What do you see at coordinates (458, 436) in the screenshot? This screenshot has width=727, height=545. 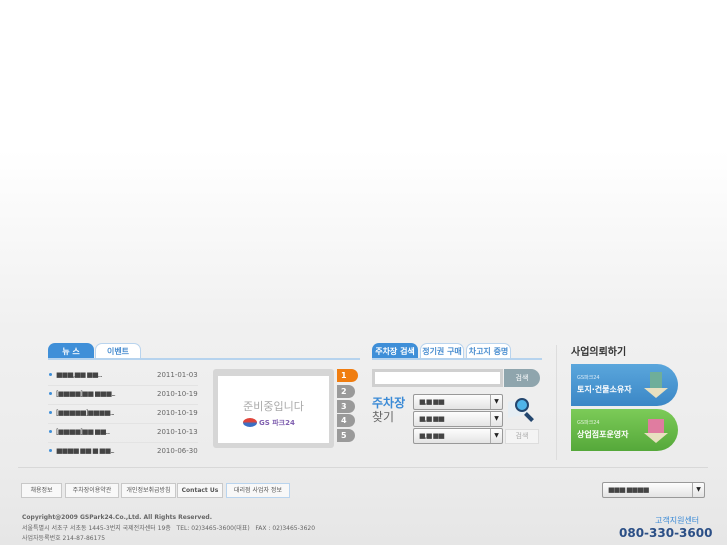 I see `region-select-3: ■,■ ■■ ▼` at bounding box center [458, 436].